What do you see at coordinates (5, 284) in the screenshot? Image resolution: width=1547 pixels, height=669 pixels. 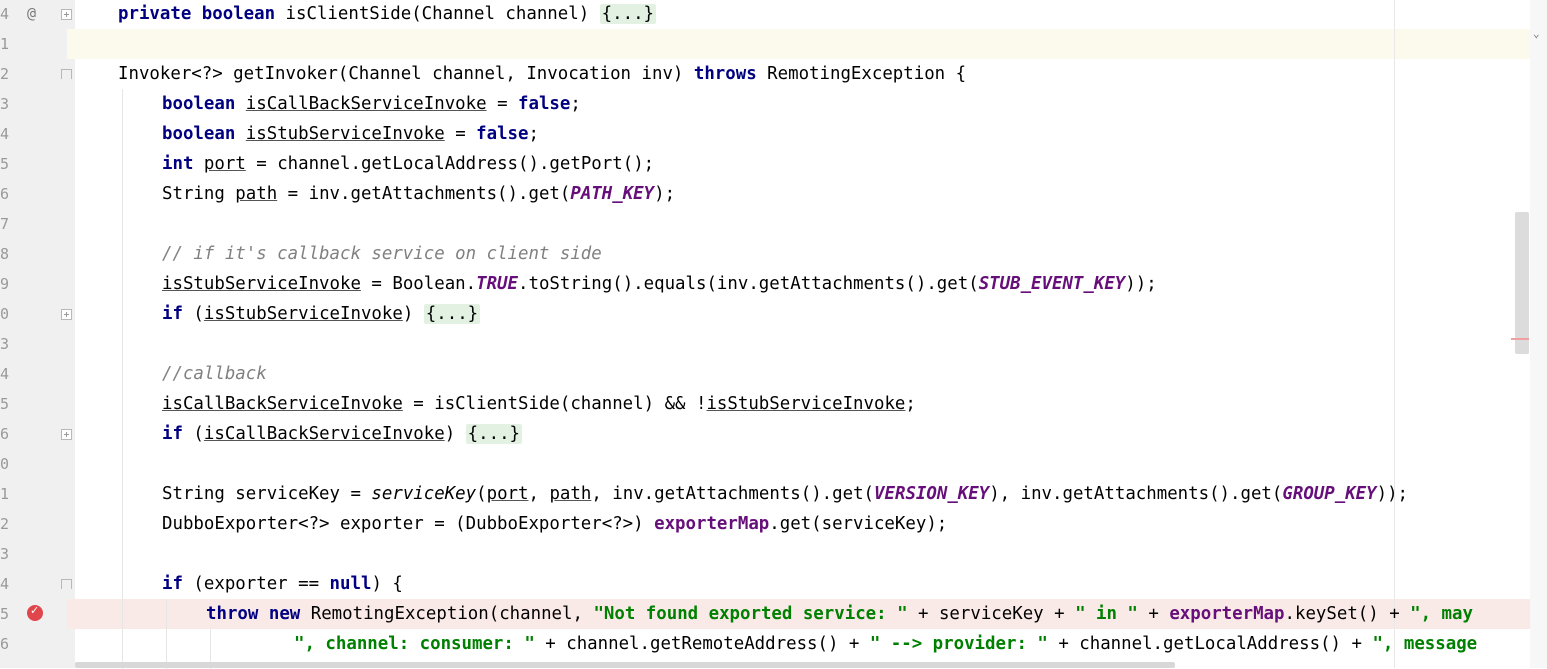 I see `line-number: 9` at bounding box center [5, 284].